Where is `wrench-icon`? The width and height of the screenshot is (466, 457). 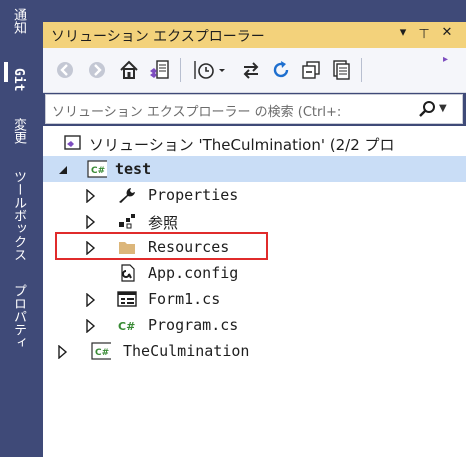
wrench-icon is located at coordinates (127, 195).